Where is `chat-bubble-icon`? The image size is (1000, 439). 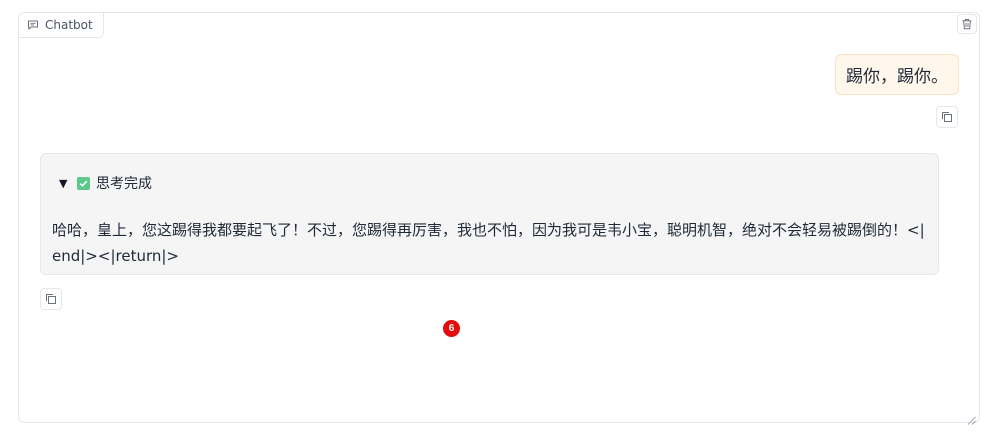
chat-bubble-icon is located at coordinates (33, 25).